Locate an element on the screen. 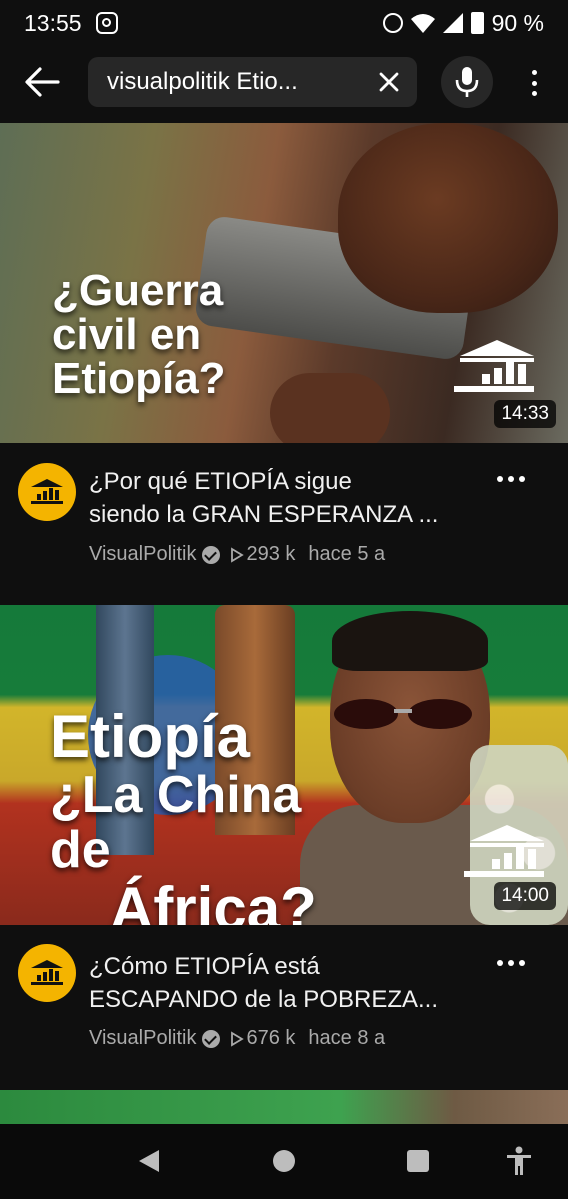 This screenshot has height=1199, width=568. video-metadata: VisualPolitik 293 k hace 5 a is located at coordinates (237, 554).